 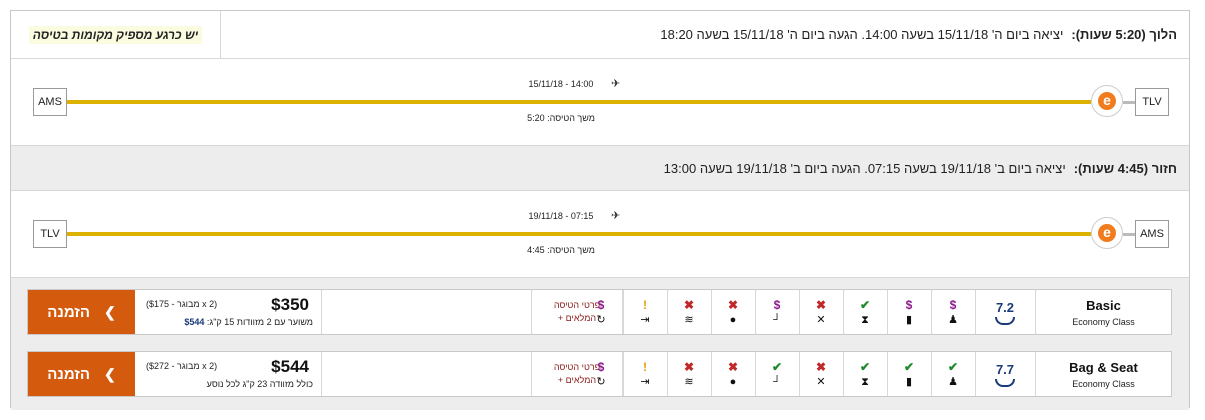 I want to click on feature-power-outlet: ! ⇥, so click(x=645, y=312).